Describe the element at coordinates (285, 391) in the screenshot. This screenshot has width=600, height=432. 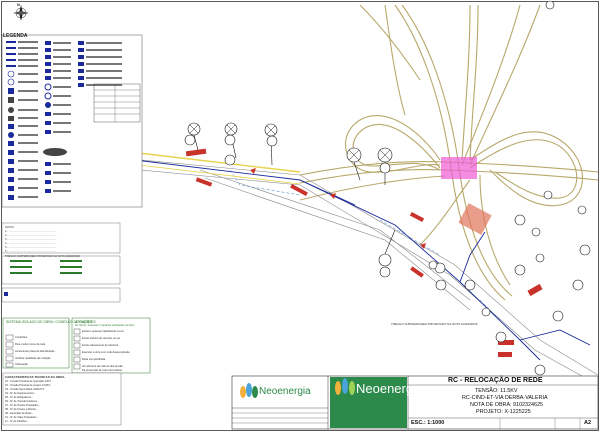
I see `brand-name-small: Neoenergia` at that location.